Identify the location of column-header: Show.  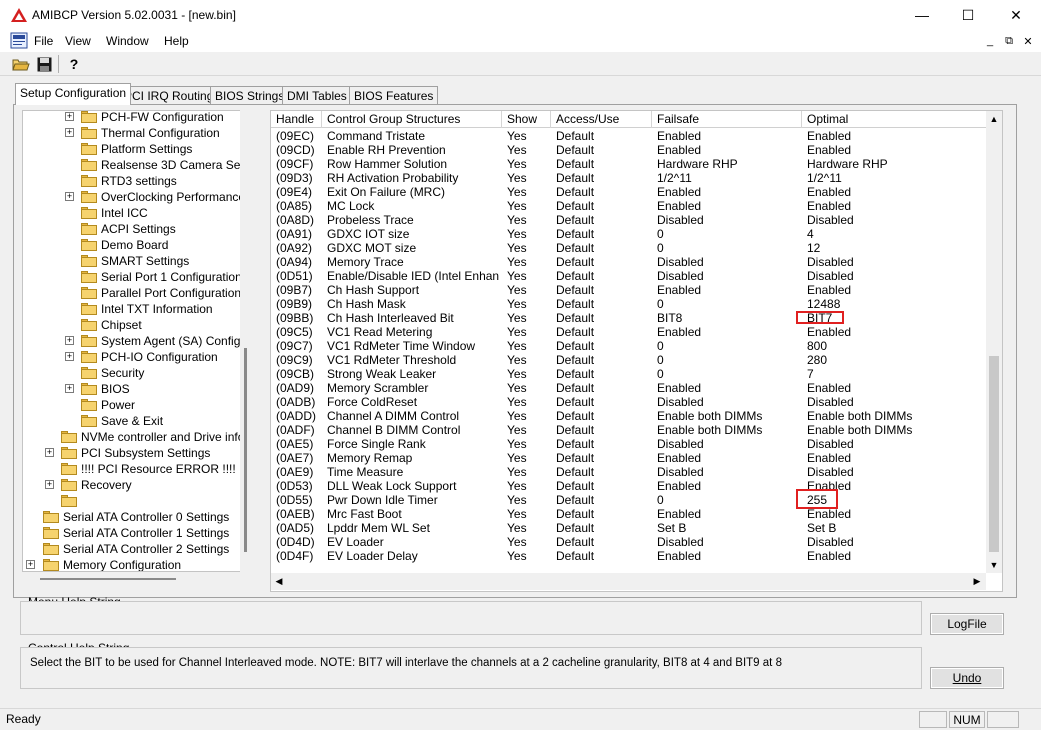
(526, 119).